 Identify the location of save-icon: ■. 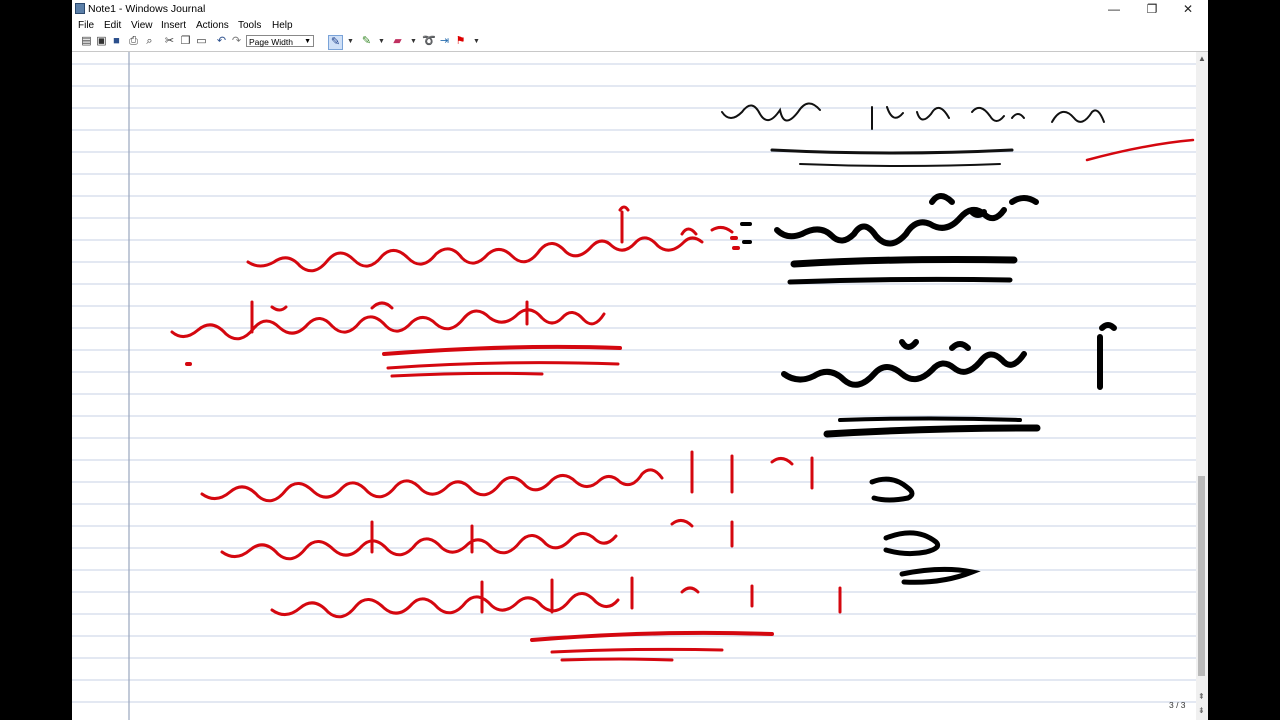
(116, 41).